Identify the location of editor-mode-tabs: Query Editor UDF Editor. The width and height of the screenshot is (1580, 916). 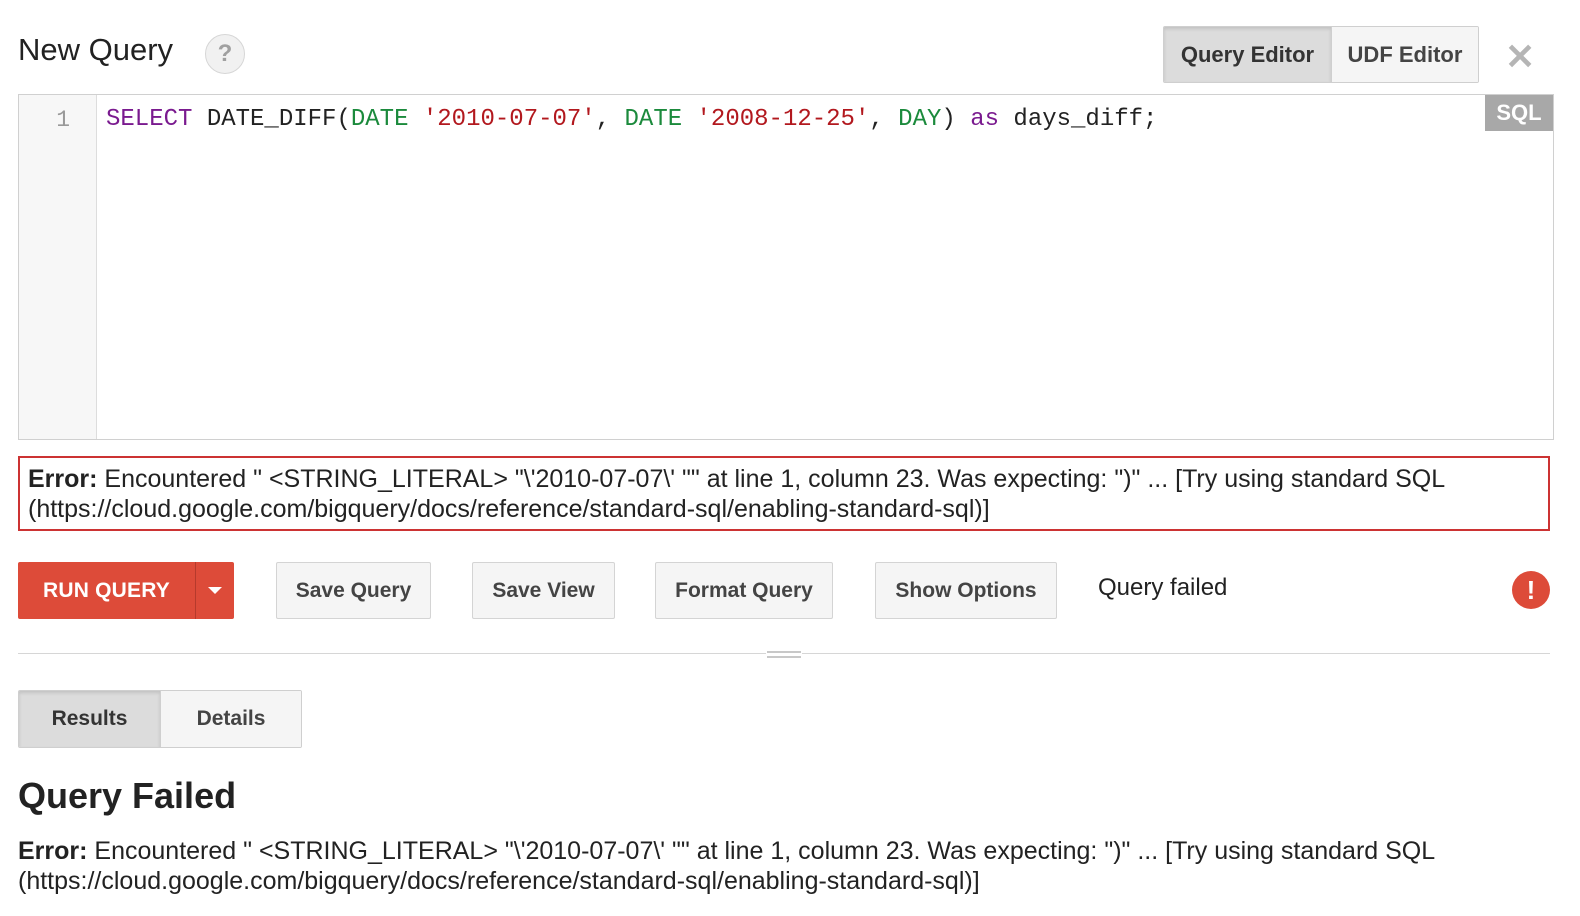
(1321, 54).